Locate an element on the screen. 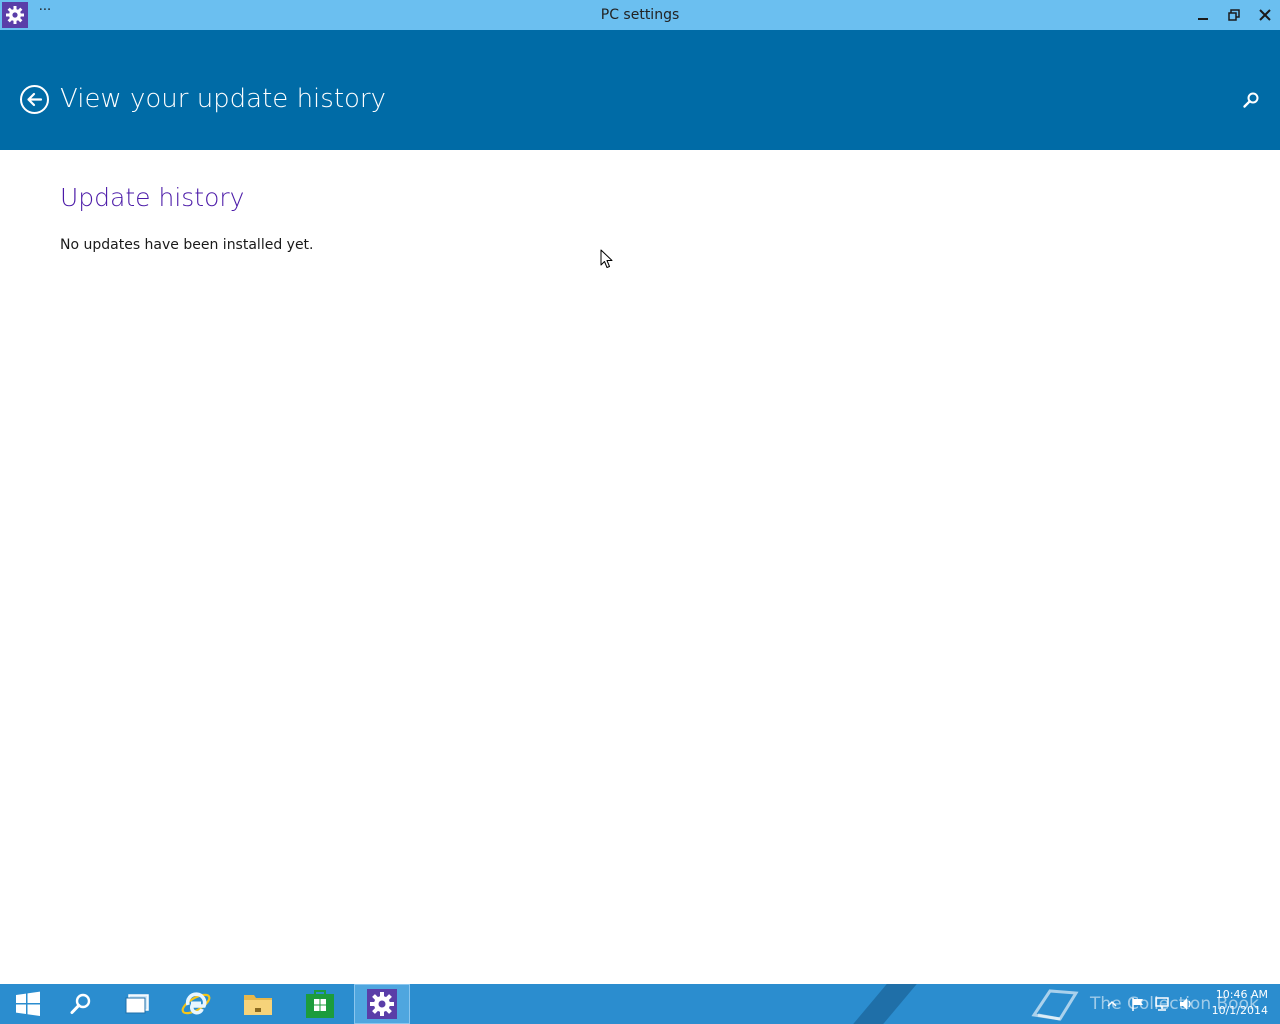 Image resolution: width=1280 pixels, height=1024 pixels. store-button is located at coordinates (320, 1004).